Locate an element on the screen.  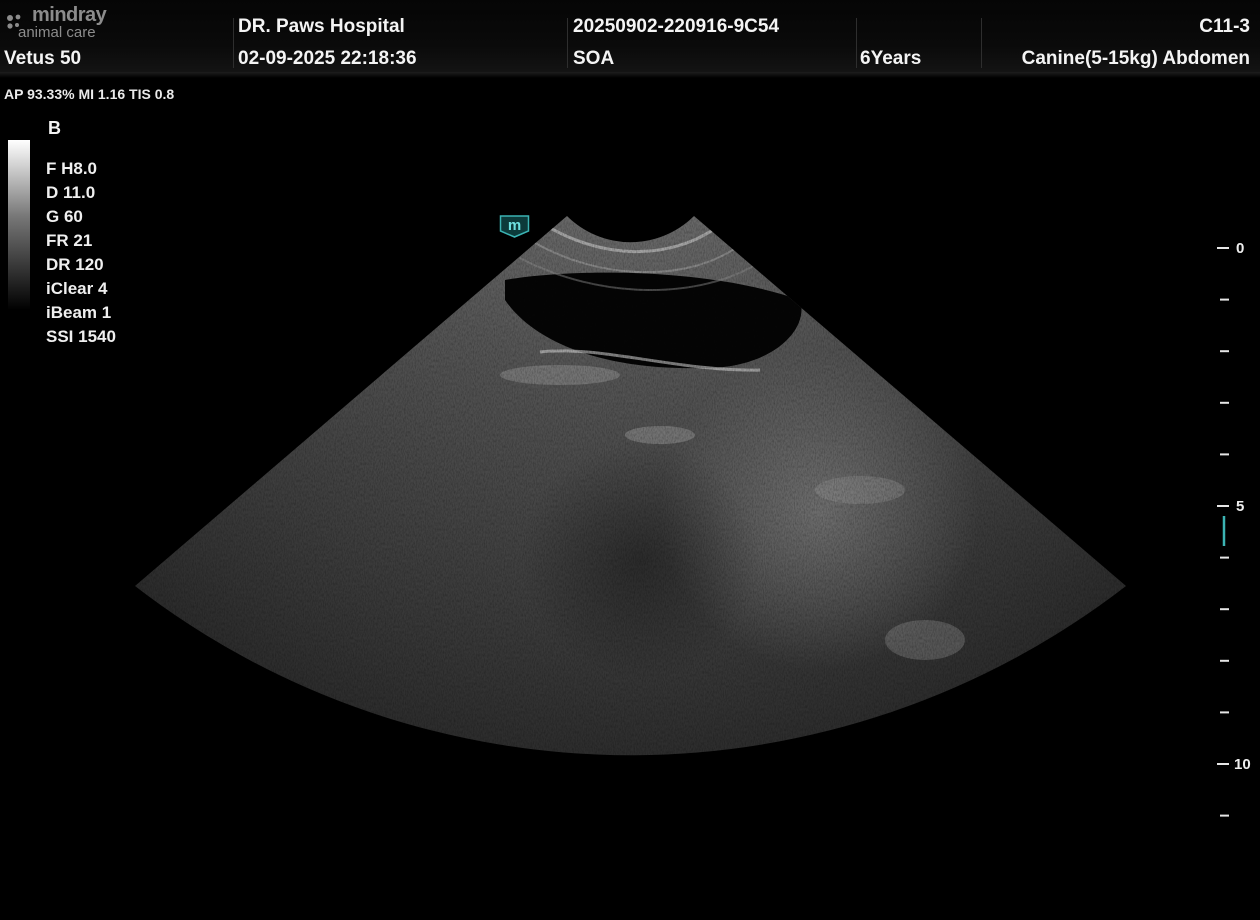
depth-label-10: 10 is located at coordinates (1242, 764).